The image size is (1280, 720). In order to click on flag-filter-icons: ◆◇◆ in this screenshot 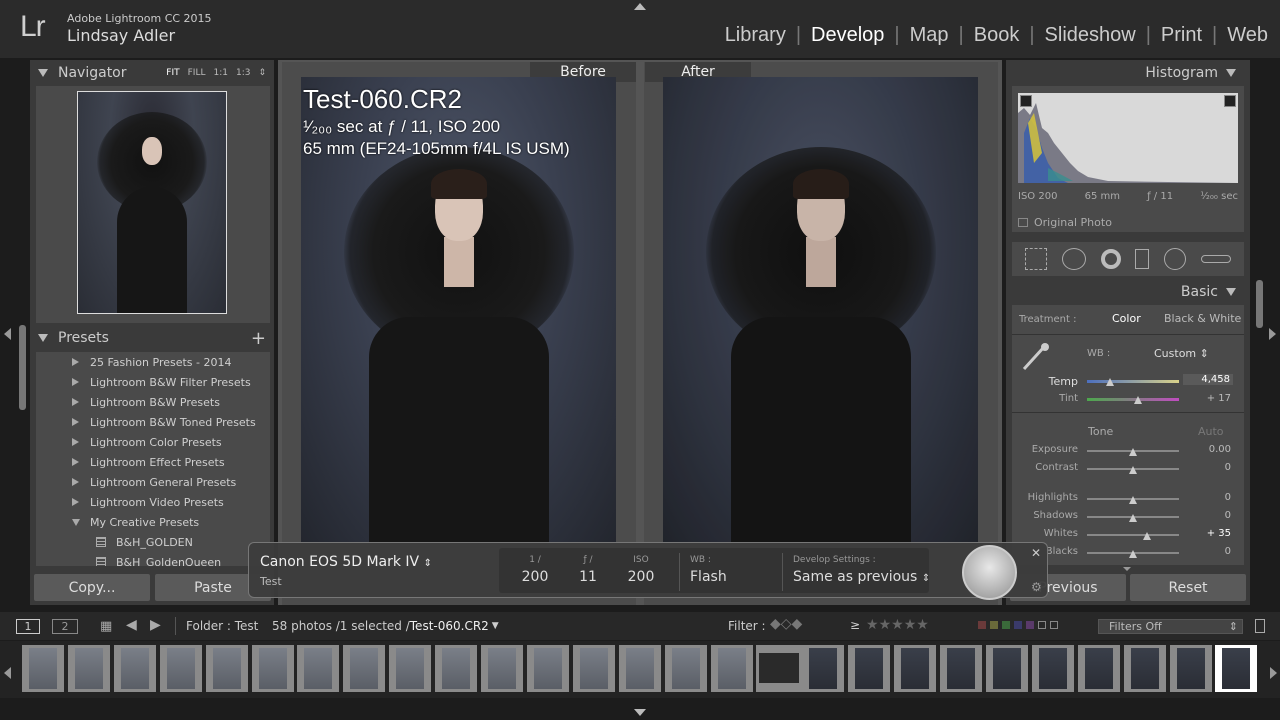, I will do `click(786, 624)`.